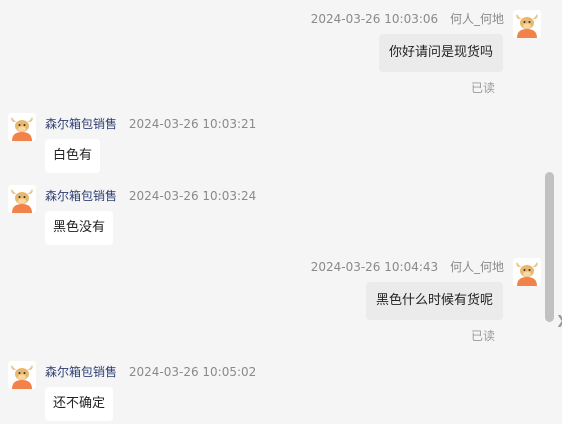 The image size is (562, 424). I want to click on message-meta: 2024-03-26 10:03:06 何人_何地, so click(407, 18).